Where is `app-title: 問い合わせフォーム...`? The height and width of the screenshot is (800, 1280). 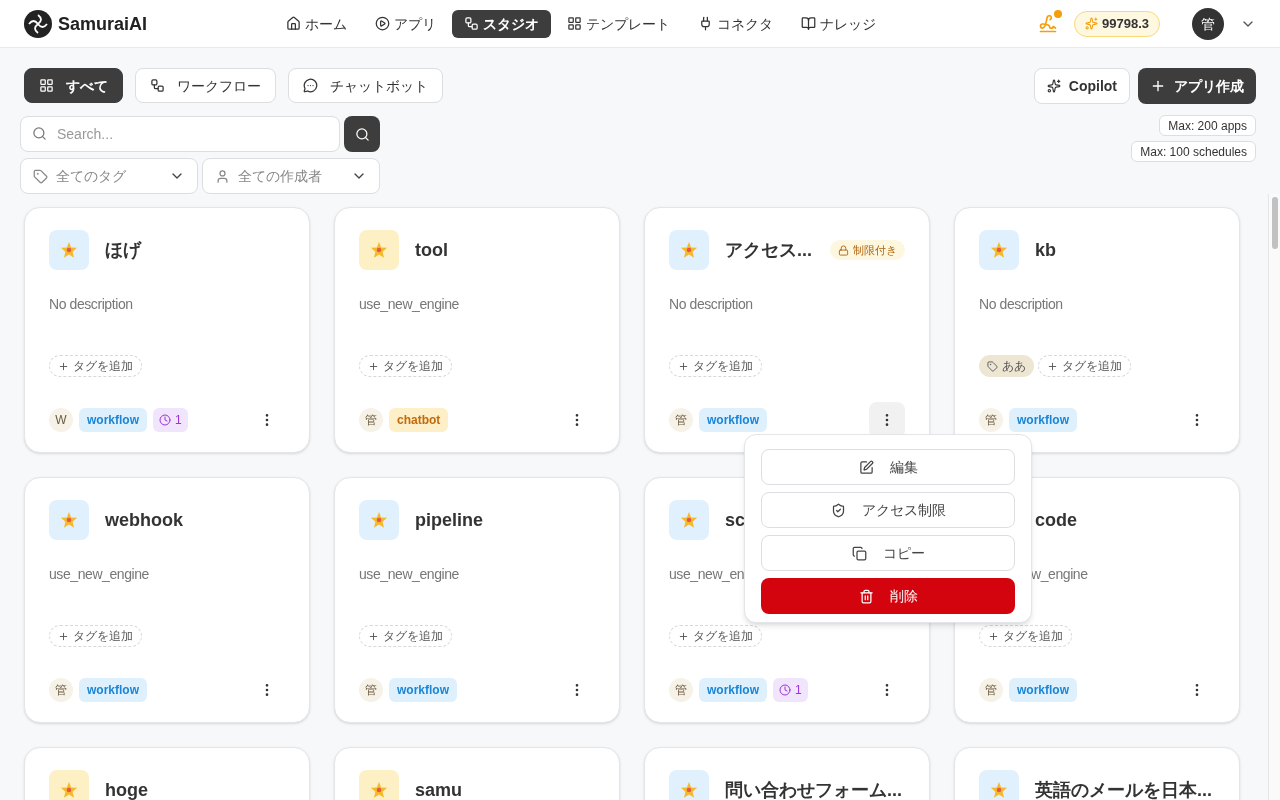 app-title: 問い合わせフォーム... is located at coordinates (813, 790).